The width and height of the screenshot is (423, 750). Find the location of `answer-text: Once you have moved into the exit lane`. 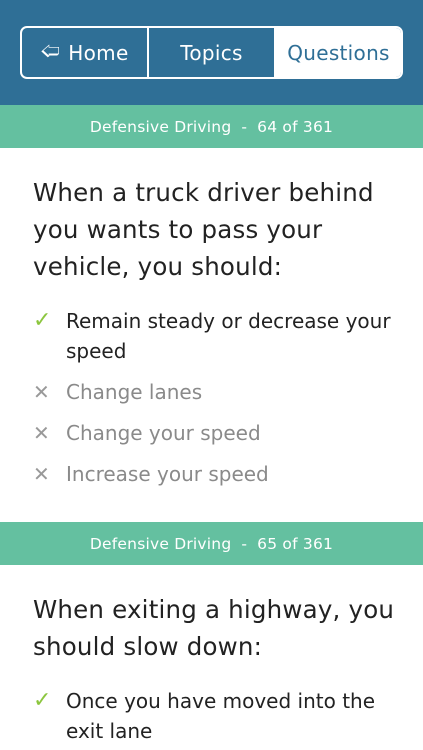

answer-text: Once you have moved into the exit lane is located at coordinates (221, 716).